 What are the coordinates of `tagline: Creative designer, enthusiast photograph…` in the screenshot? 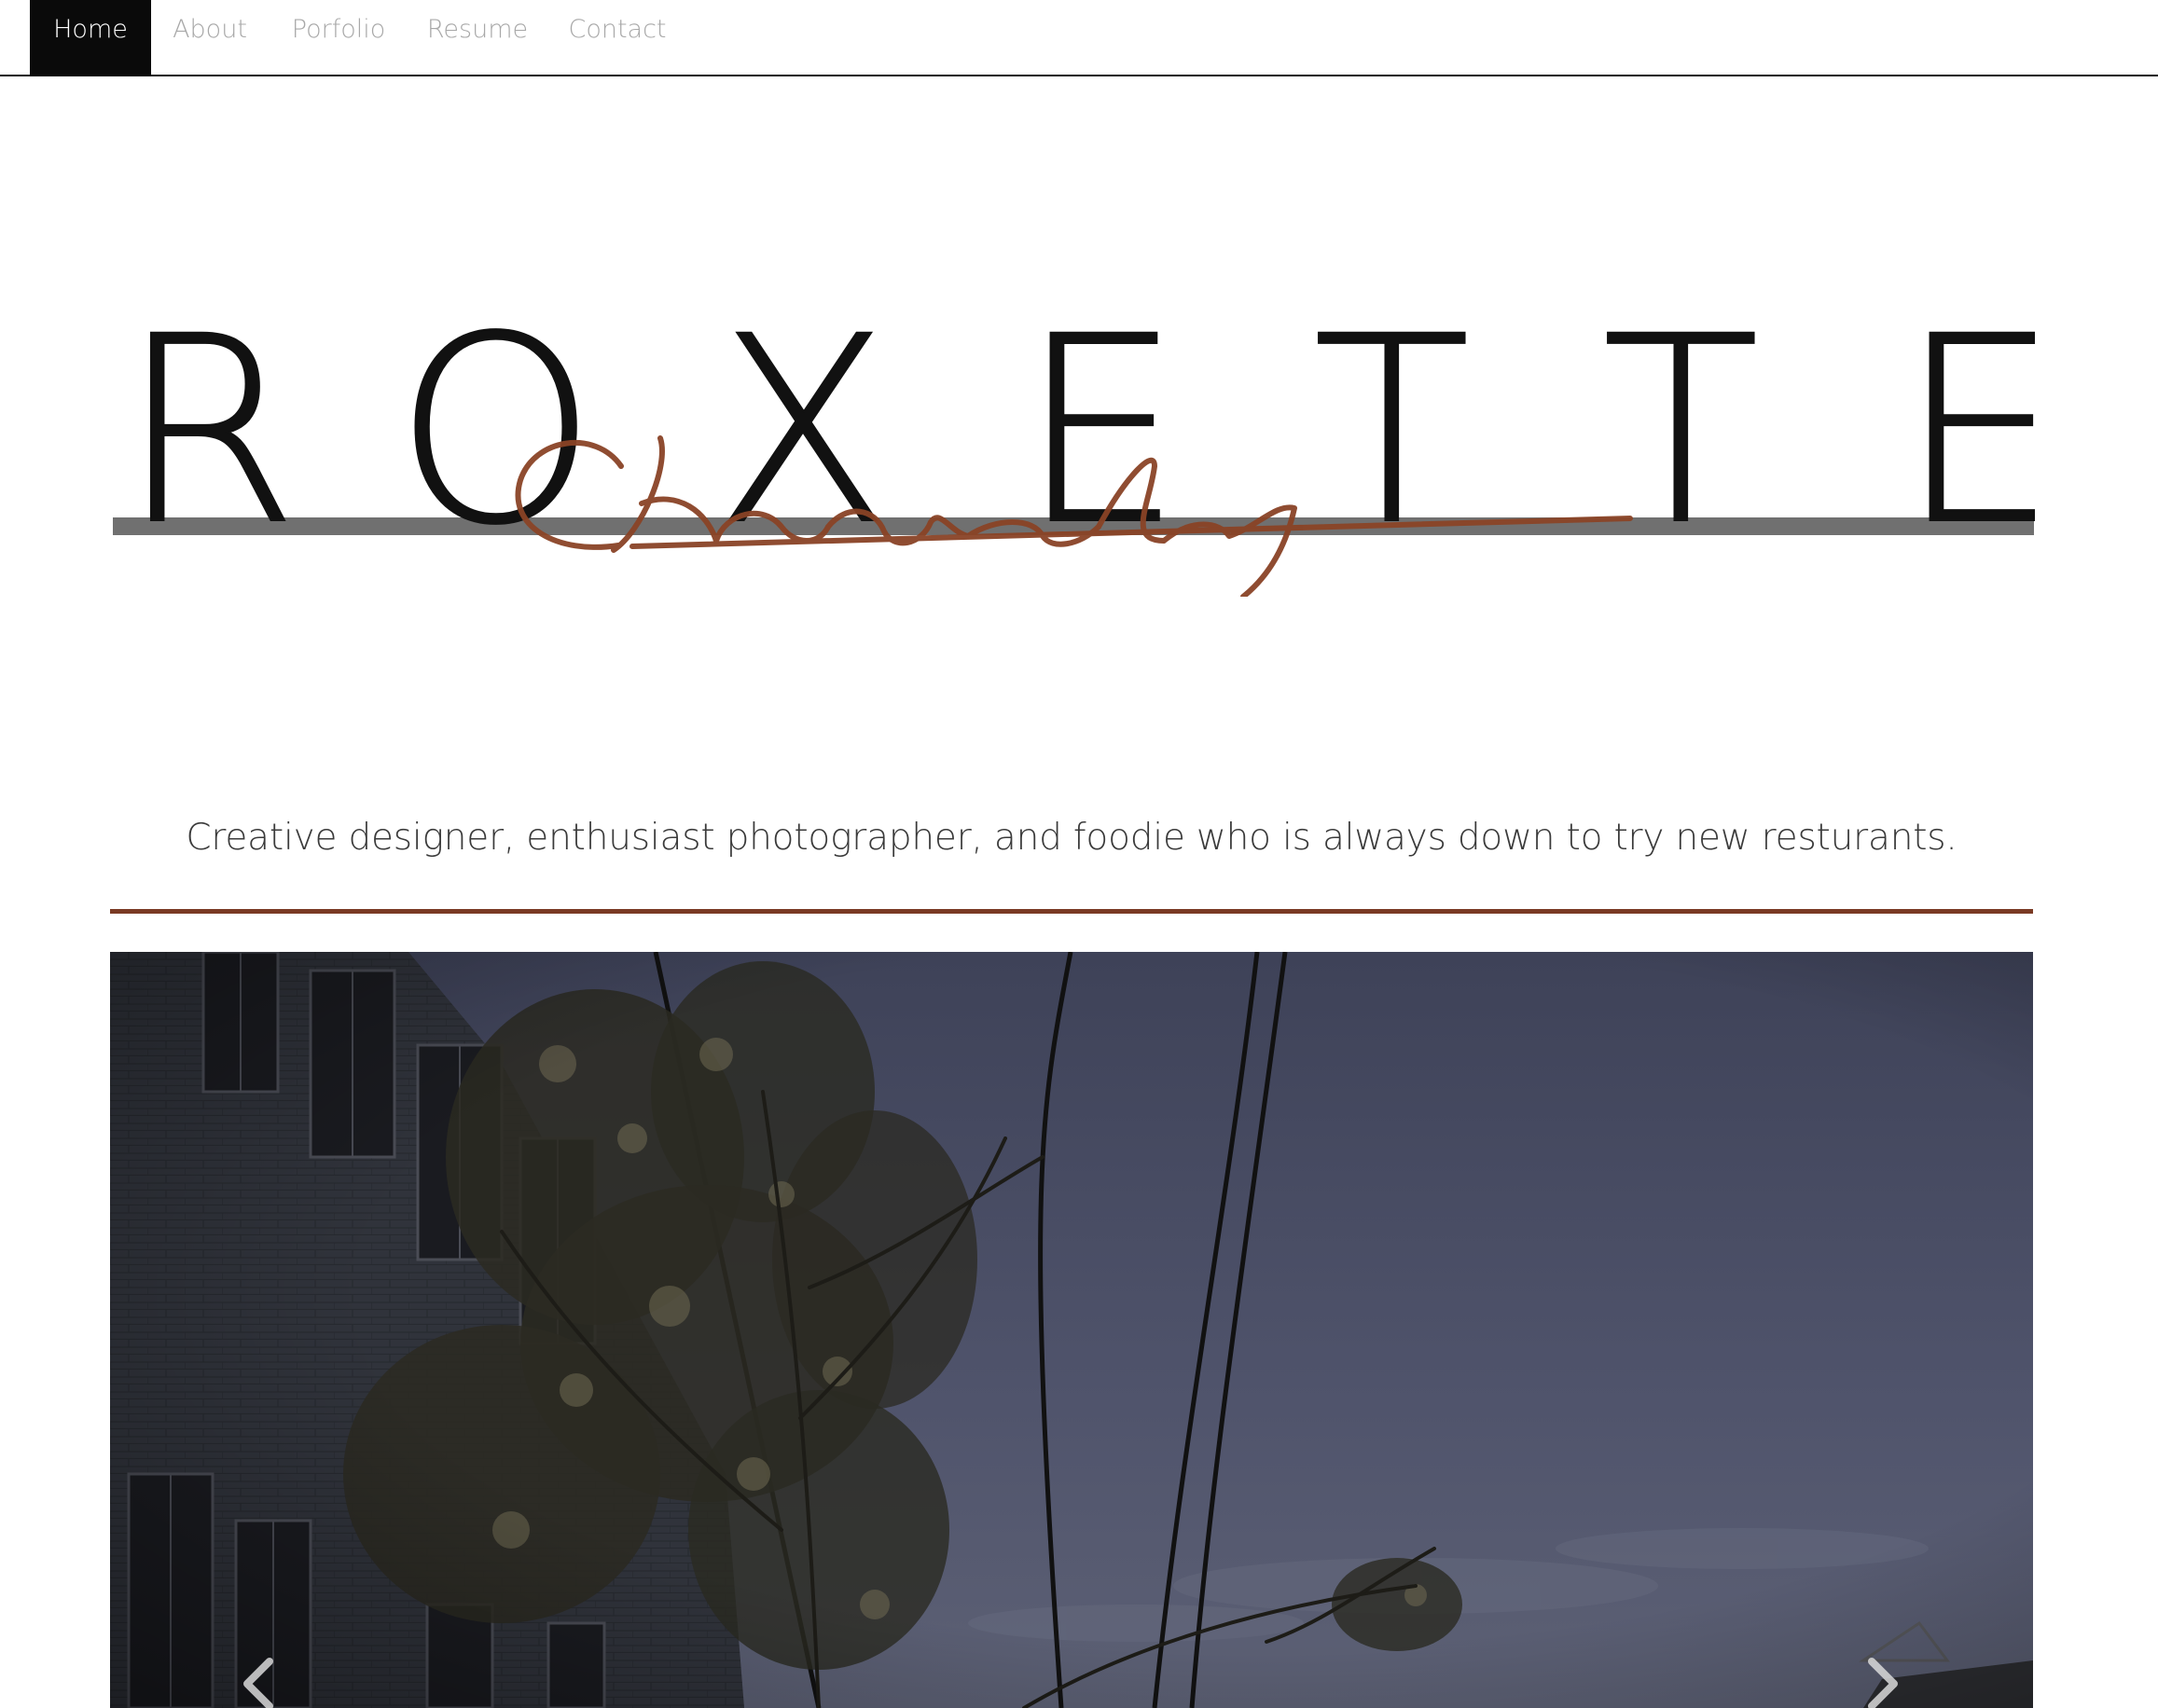 It's located at (1071, 838).